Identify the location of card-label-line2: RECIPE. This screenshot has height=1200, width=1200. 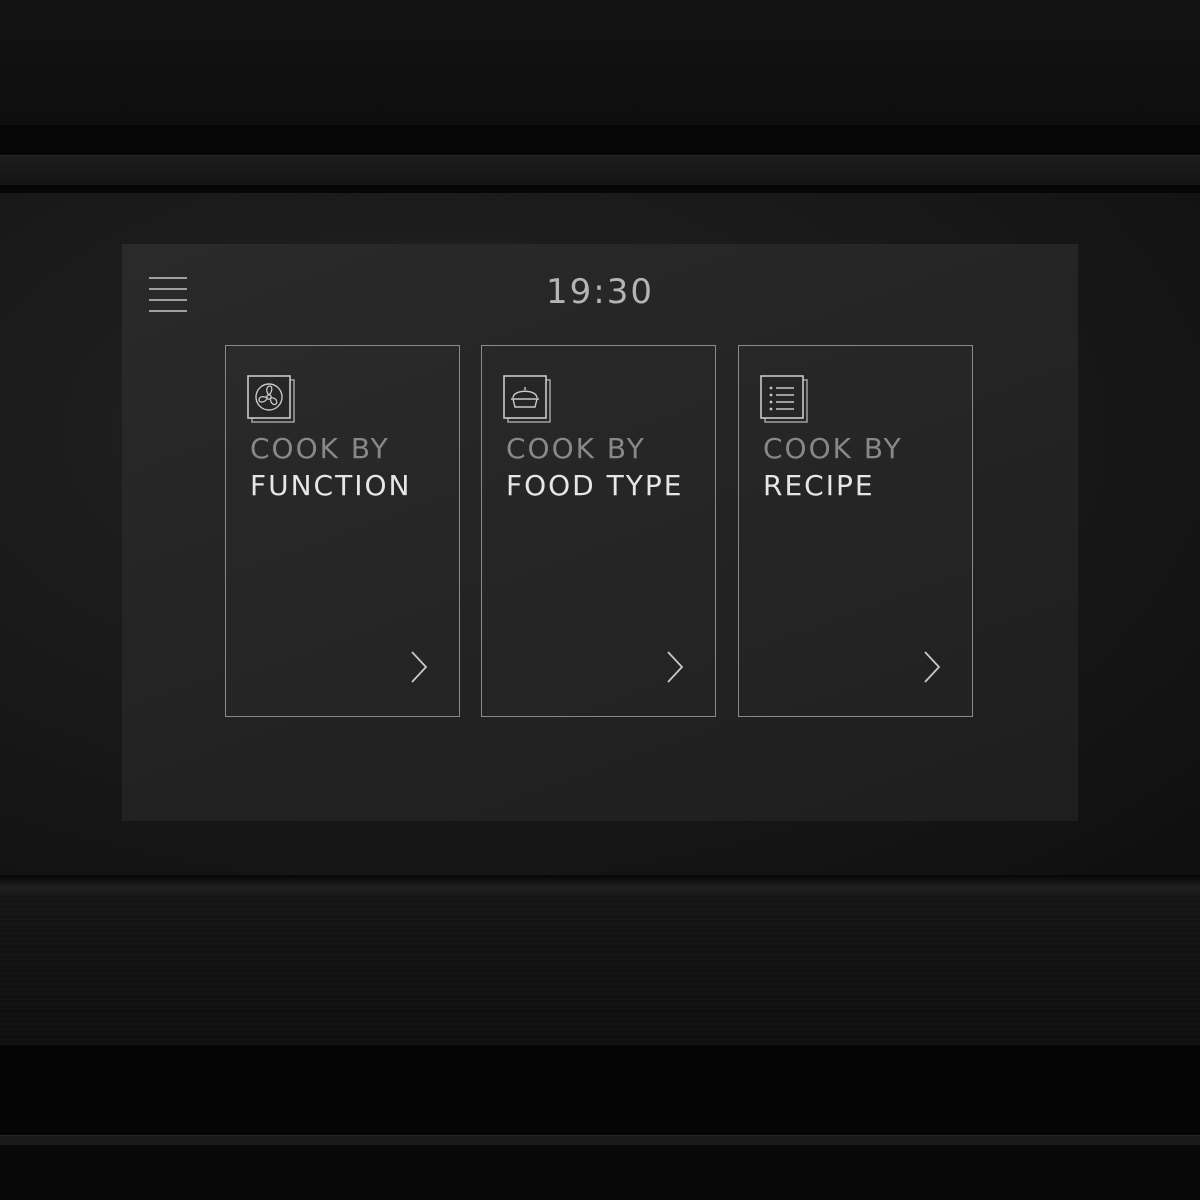
(819, 485).